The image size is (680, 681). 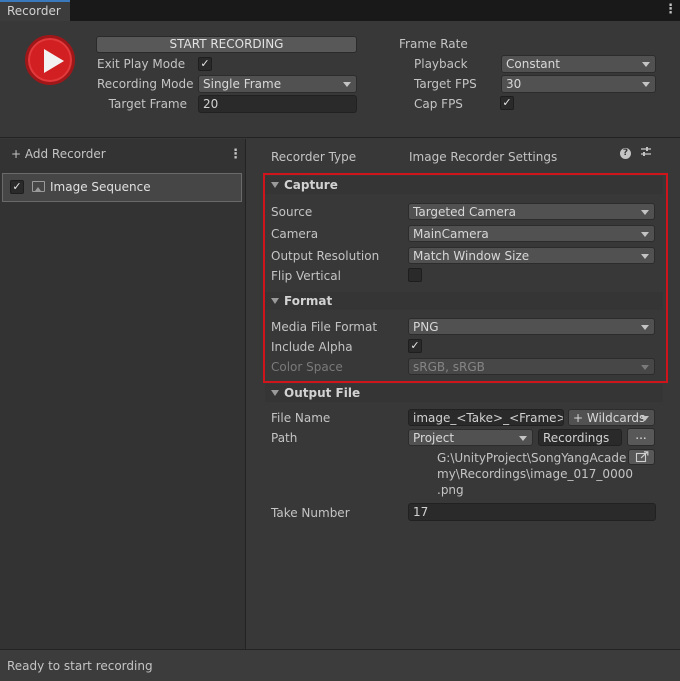 I want to click on status-text: Ready to start recording, so click(x=80, y=666).